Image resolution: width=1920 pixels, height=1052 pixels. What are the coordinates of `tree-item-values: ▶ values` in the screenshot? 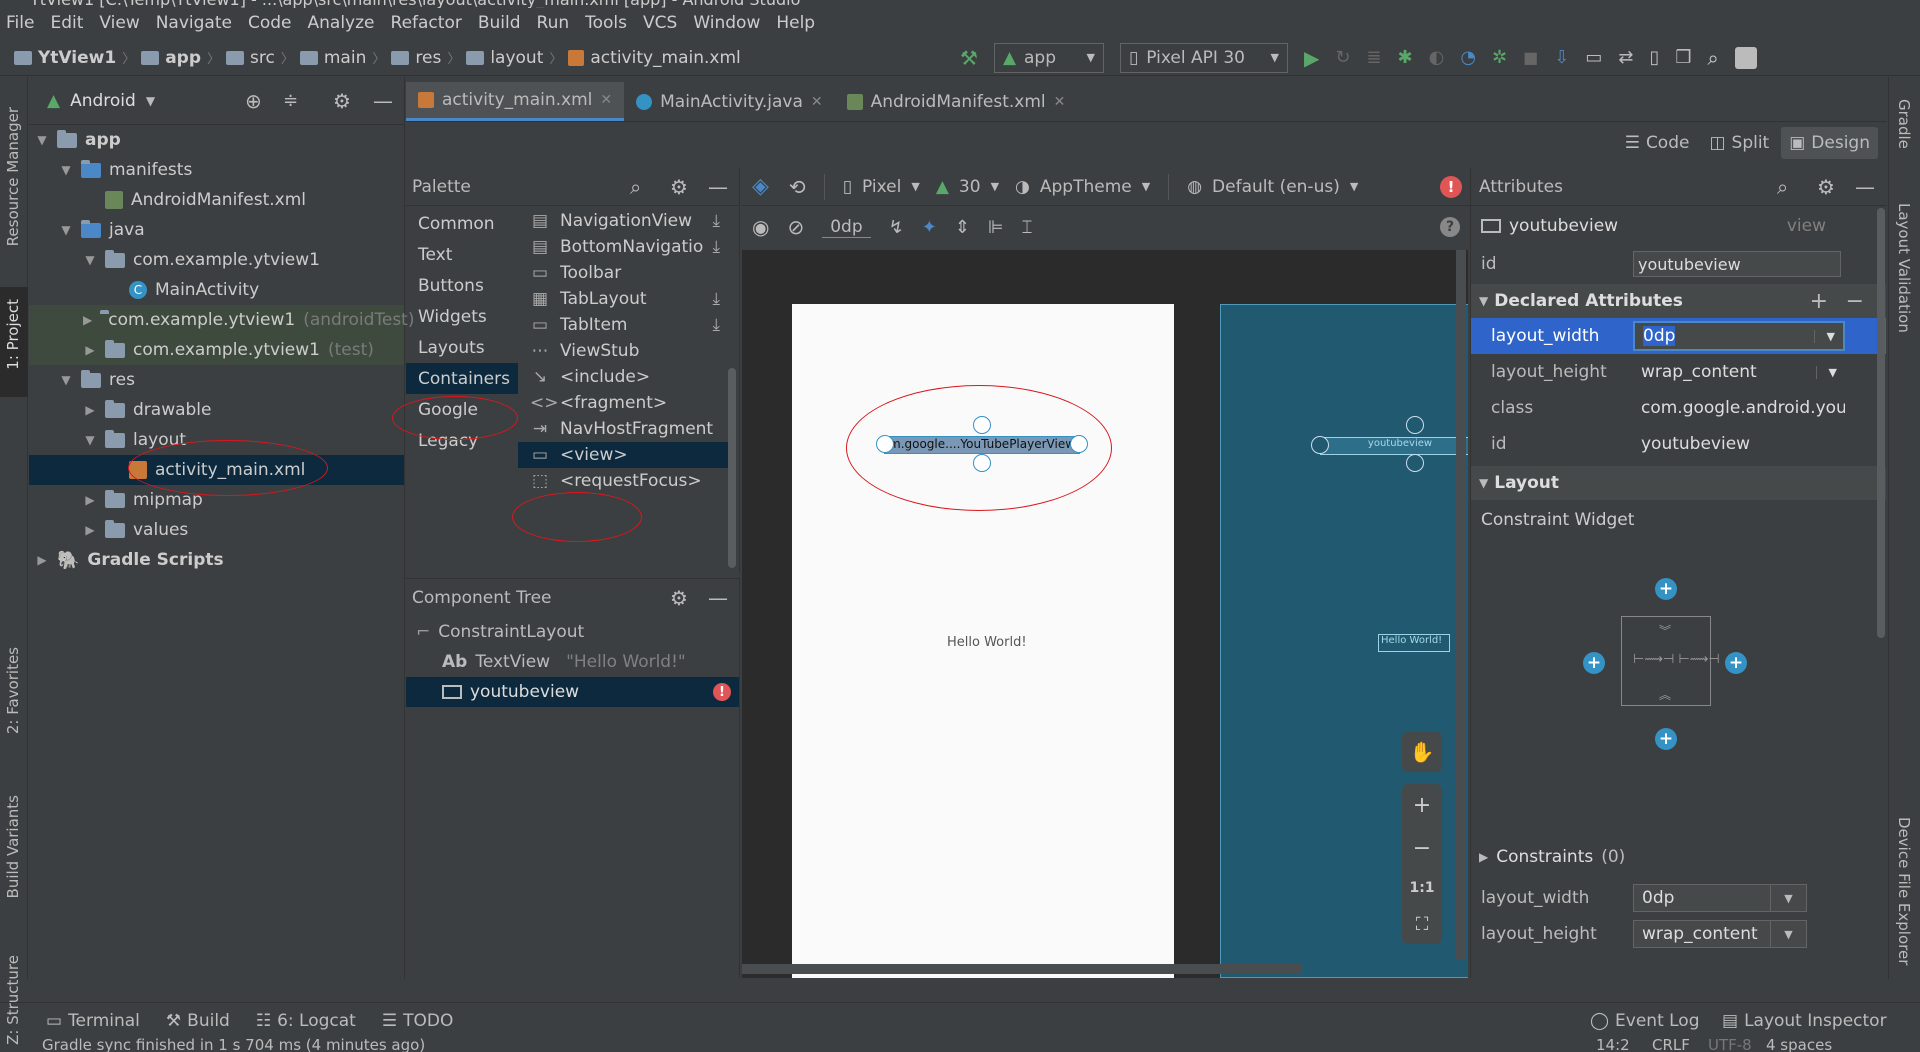 It's located at (216, 530).